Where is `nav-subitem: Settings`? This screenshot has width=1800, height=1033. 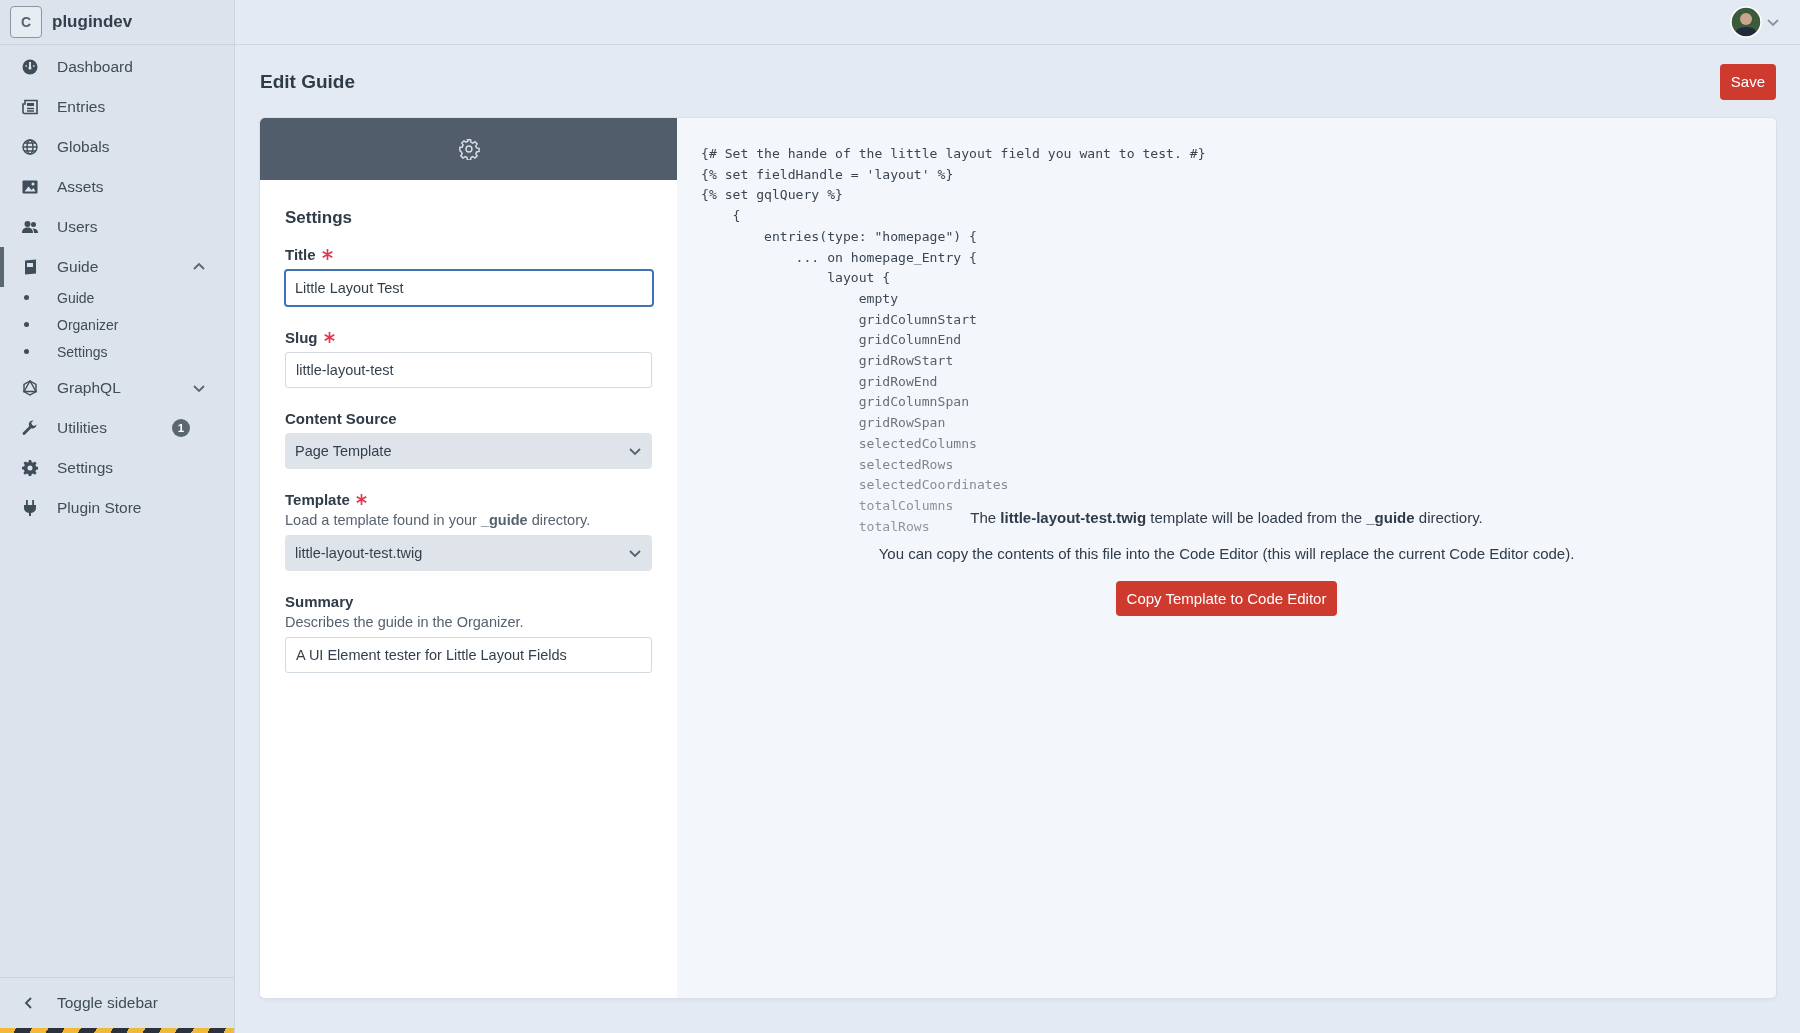
nav-subitem: Settings is located at coordinates (117, 351).